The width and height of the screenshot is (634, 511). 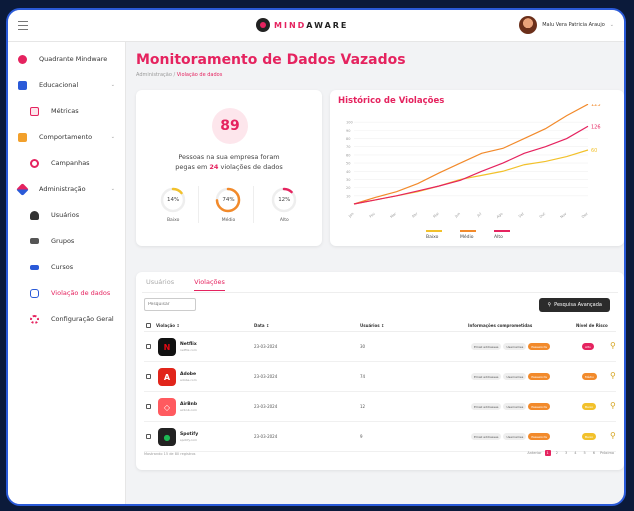 What do you see at coordinates (415, 214) in the screenshot?
I see `x-tick-label: Abr` at bounding box center [415, 214].